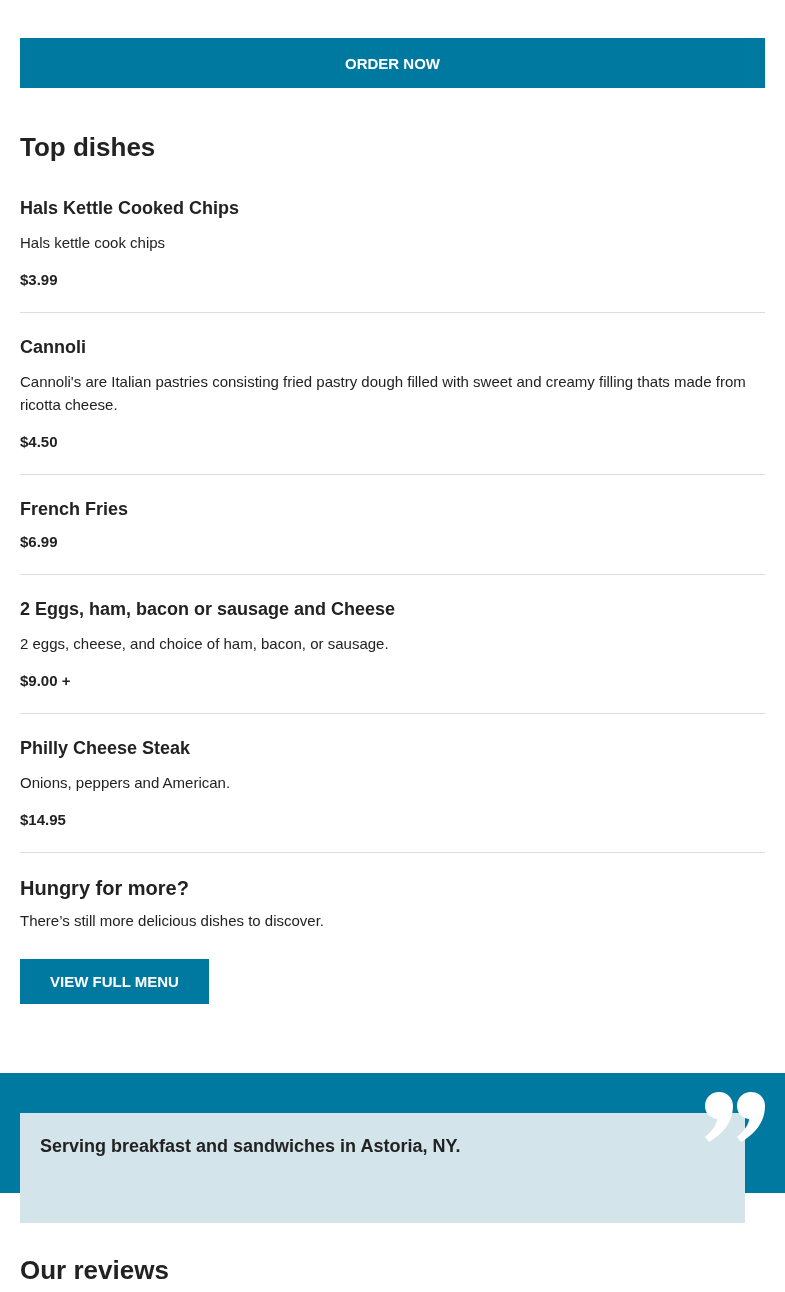 The width and height of the screenshot is (785, 1292). Describe the element at coordinates (39, 442) in the screenshot. I see `dish-price: $4.50` at that location.